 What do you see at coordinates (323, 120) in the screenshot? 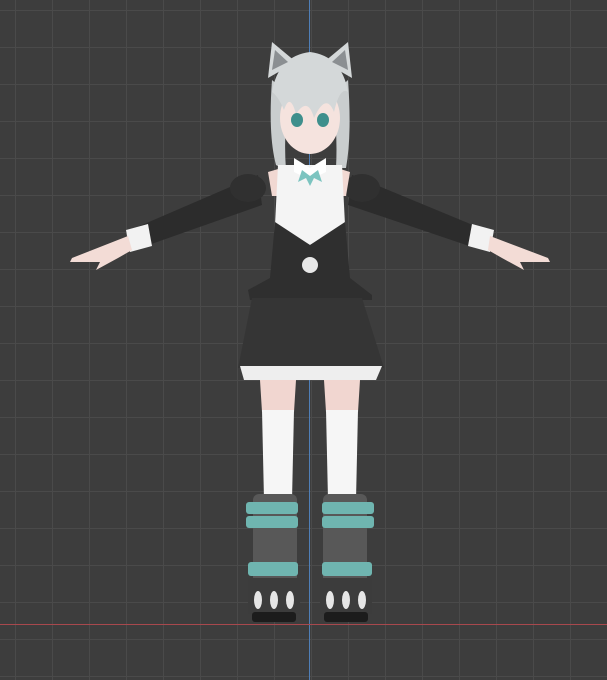
I see `right-eye` at bounding box center [323, 120].